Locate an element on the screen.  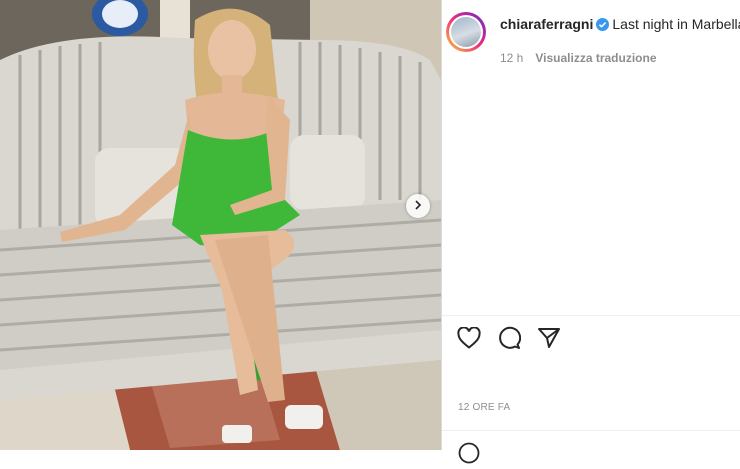
action-bar is located at coordinates (509, 340).